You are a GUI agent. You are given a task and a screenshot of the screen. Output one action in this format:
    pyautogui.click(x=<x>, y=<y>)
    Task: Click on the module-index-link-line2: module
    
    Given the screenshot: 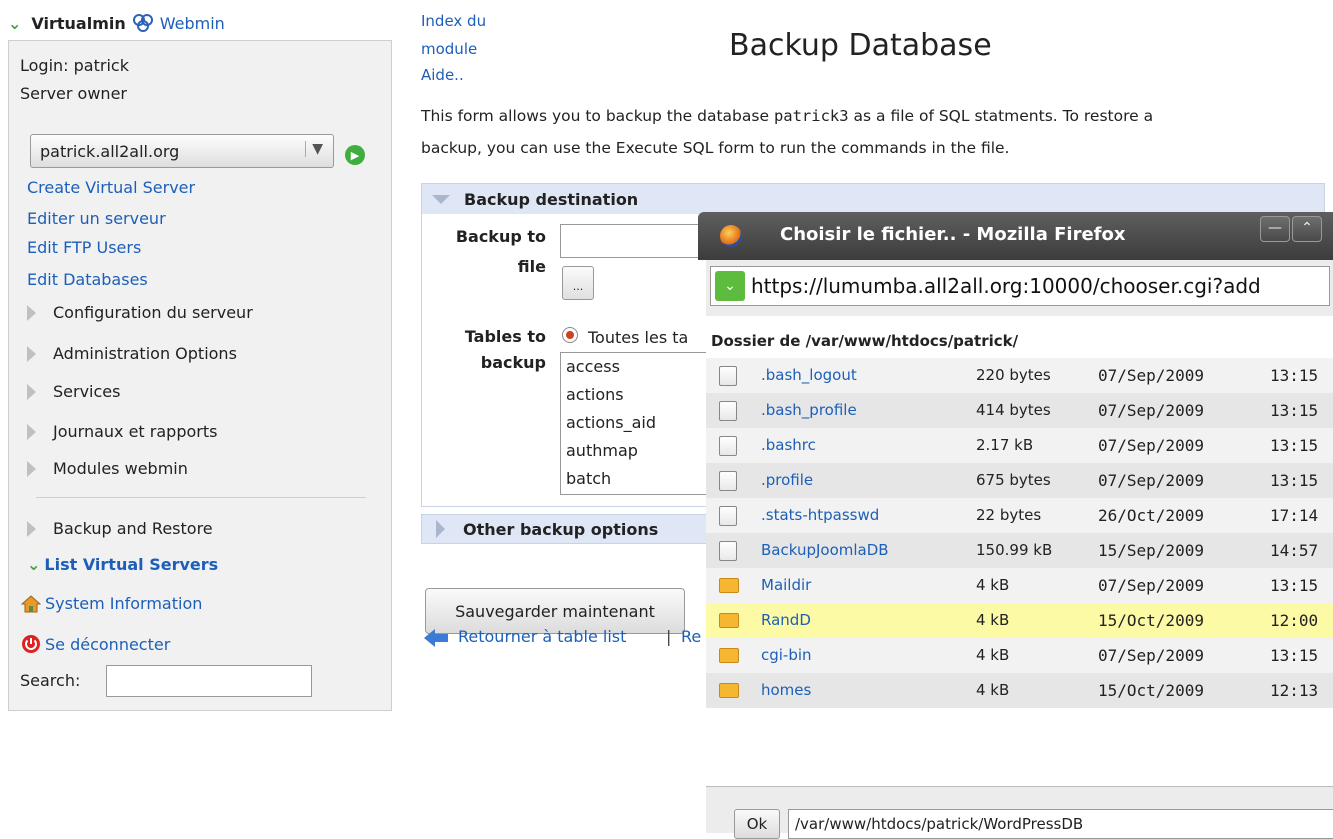 What is the action you would take?
    pyautogui.click(x=449, y=49)
    